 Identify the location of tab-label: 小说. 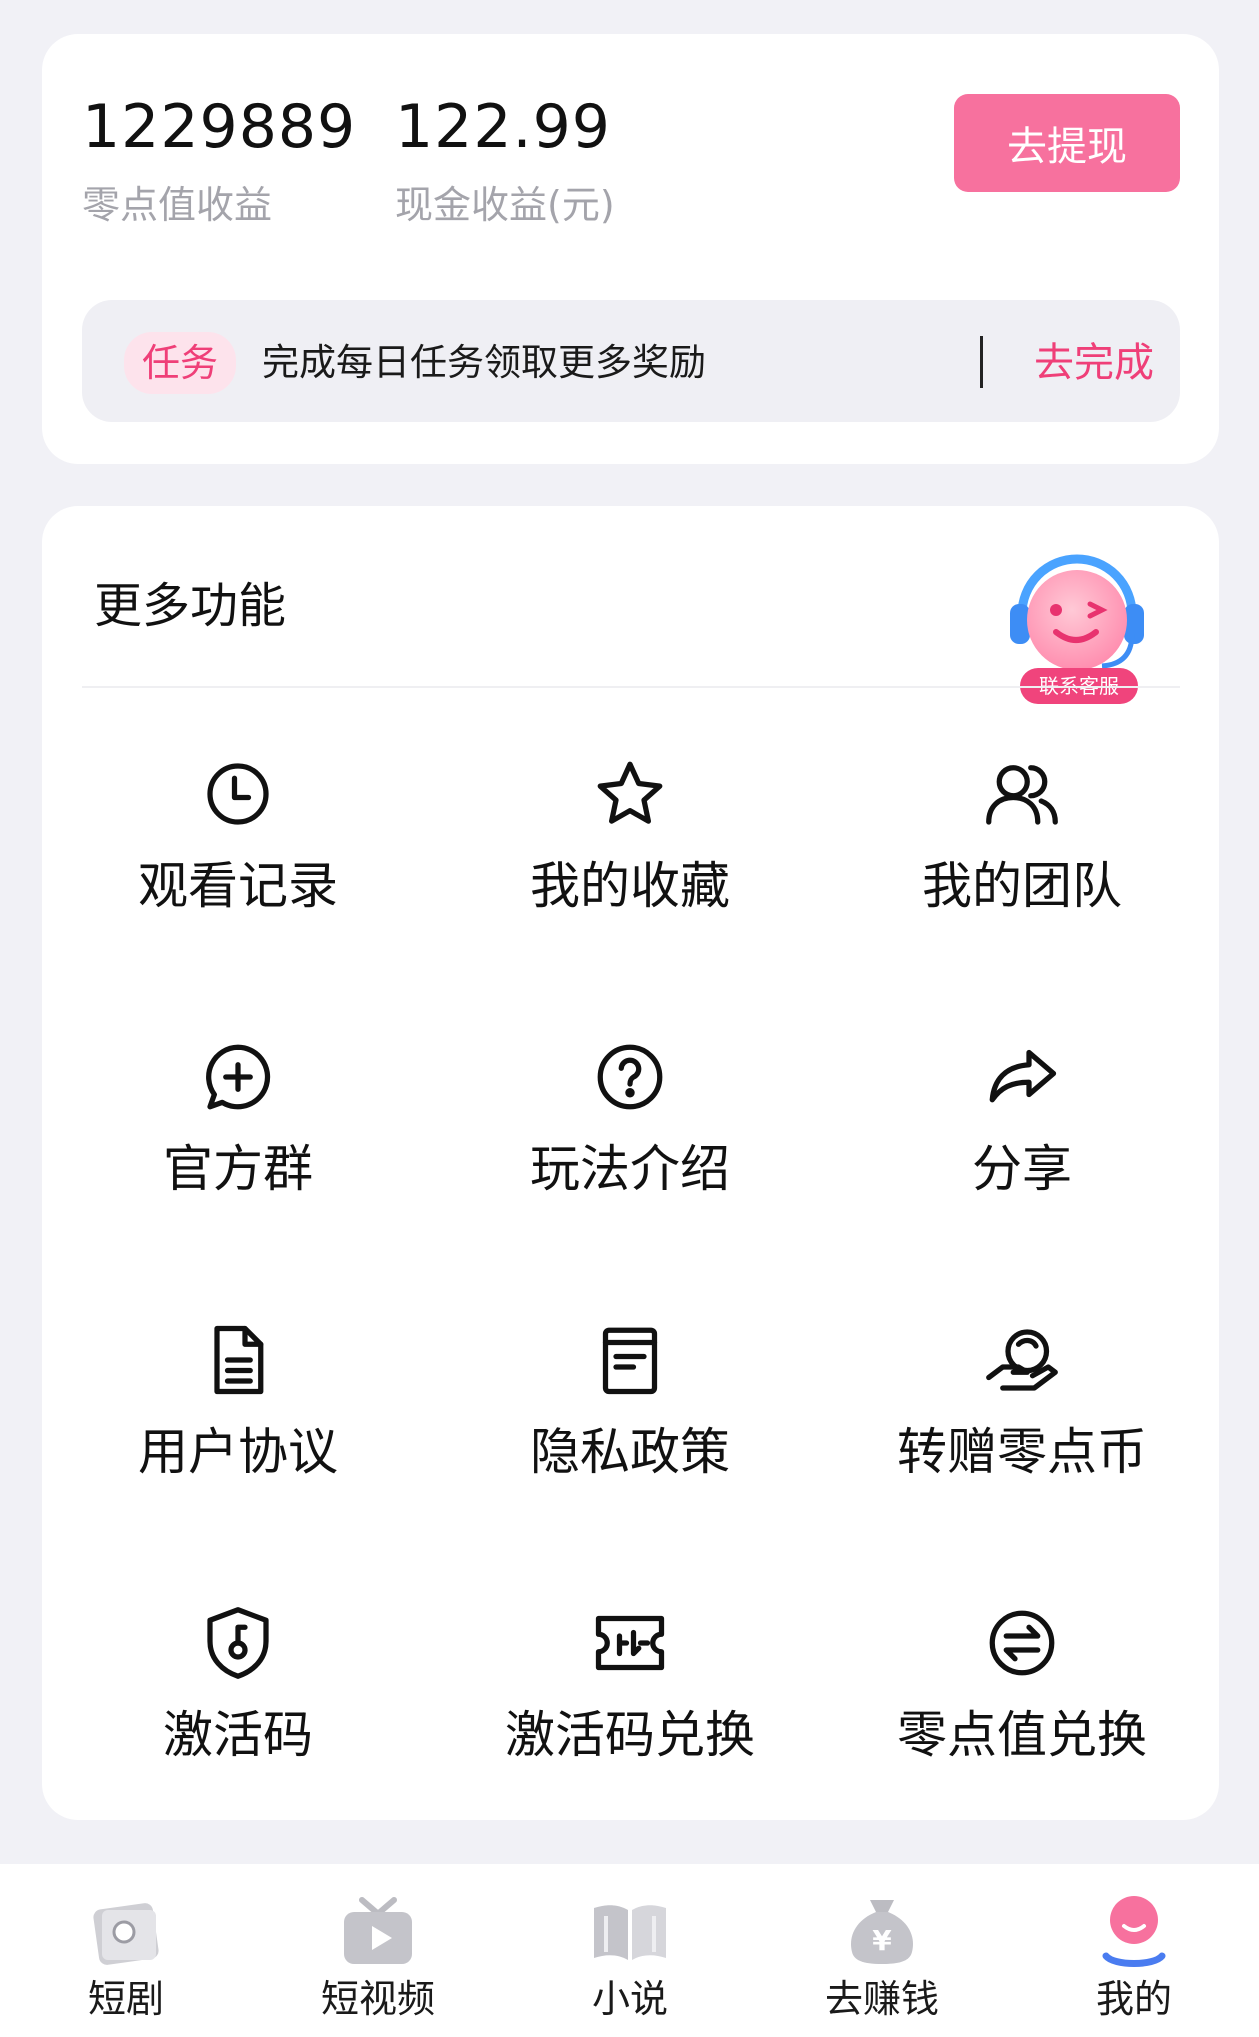
(629, 1999).